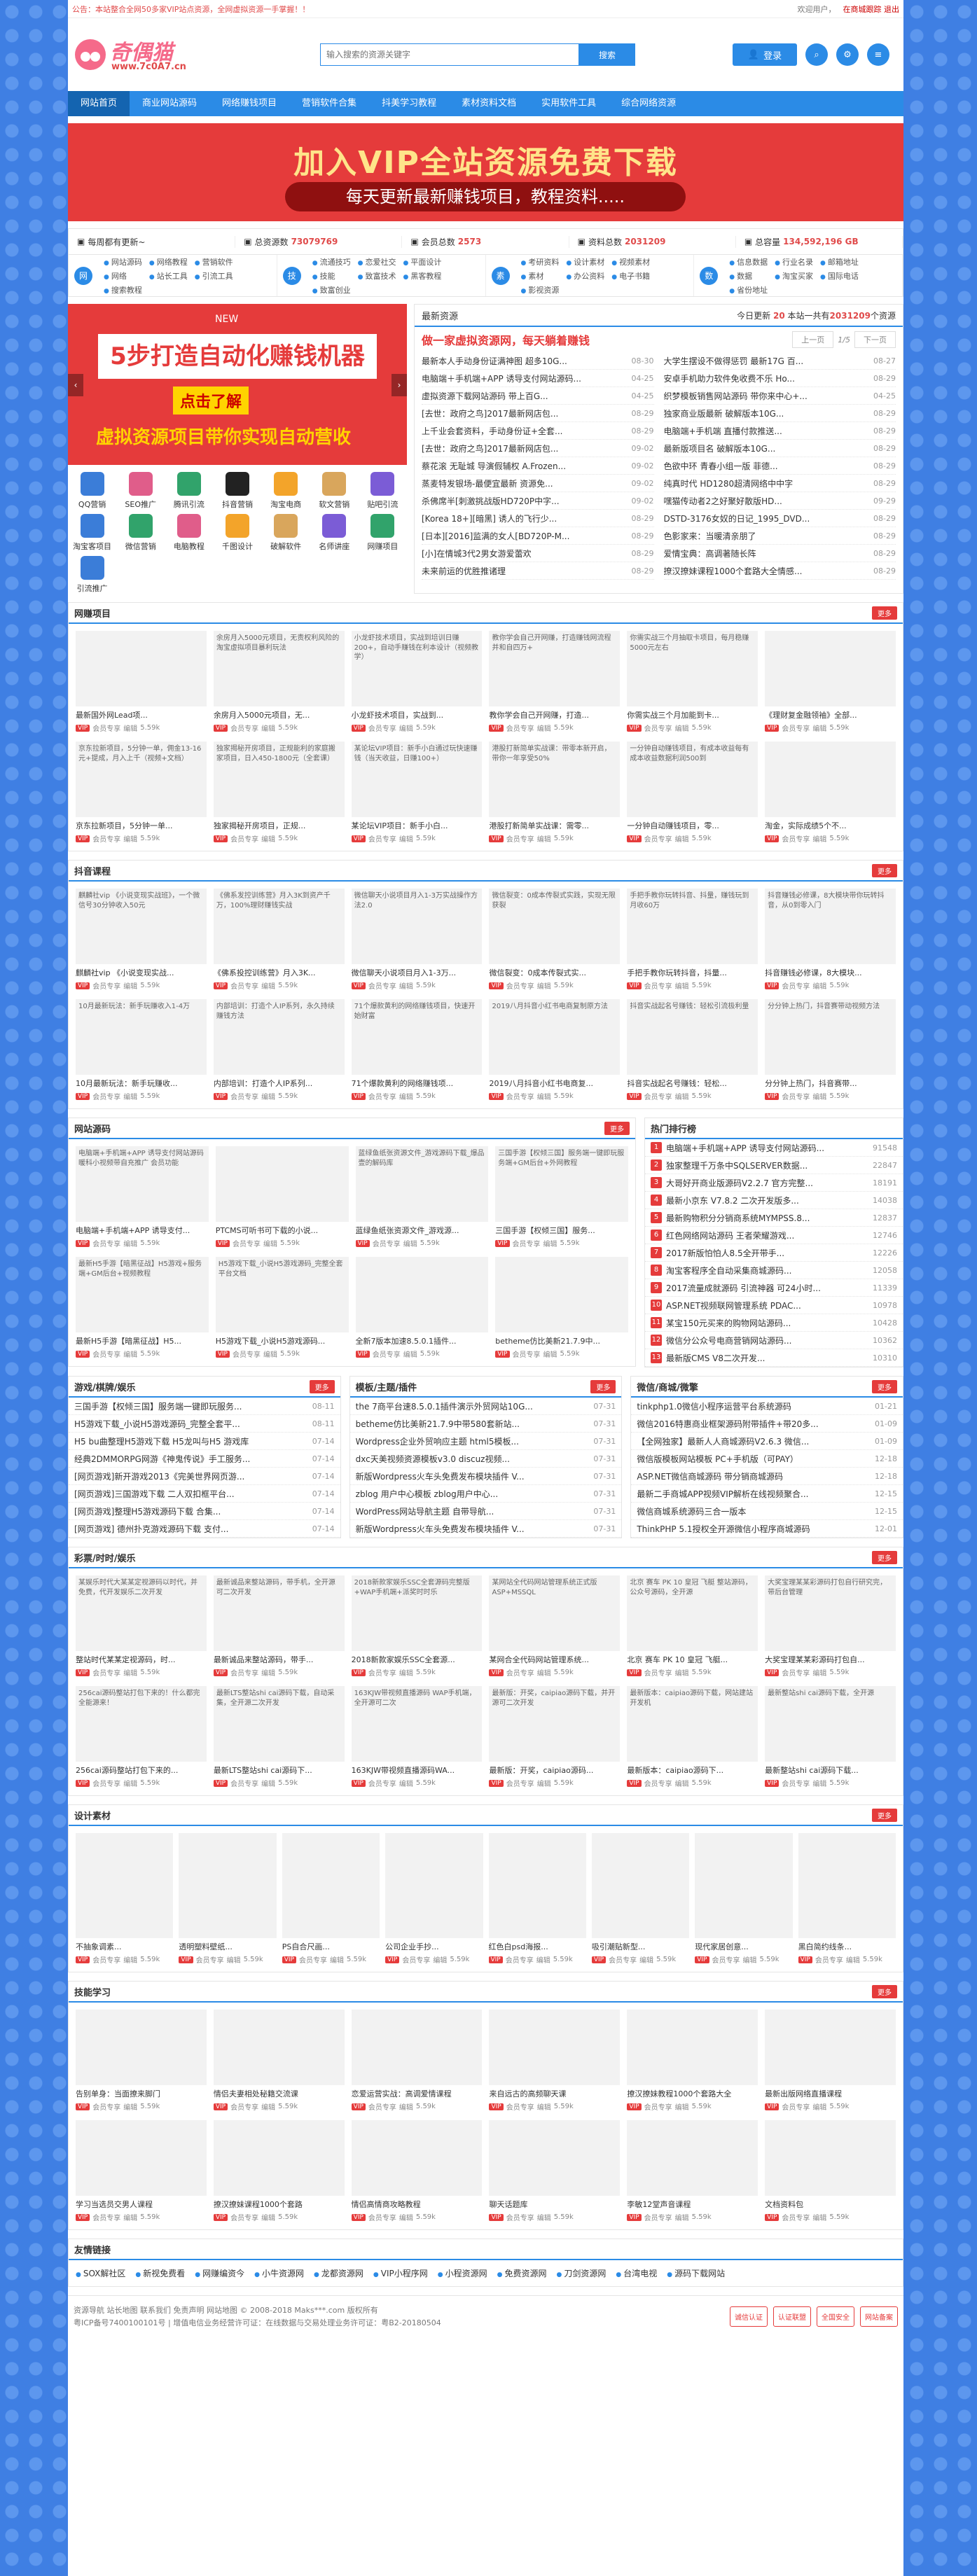 This screenshot has width=977, height=2576. I want to click on prev-page: 上一页, so click(813, 339).